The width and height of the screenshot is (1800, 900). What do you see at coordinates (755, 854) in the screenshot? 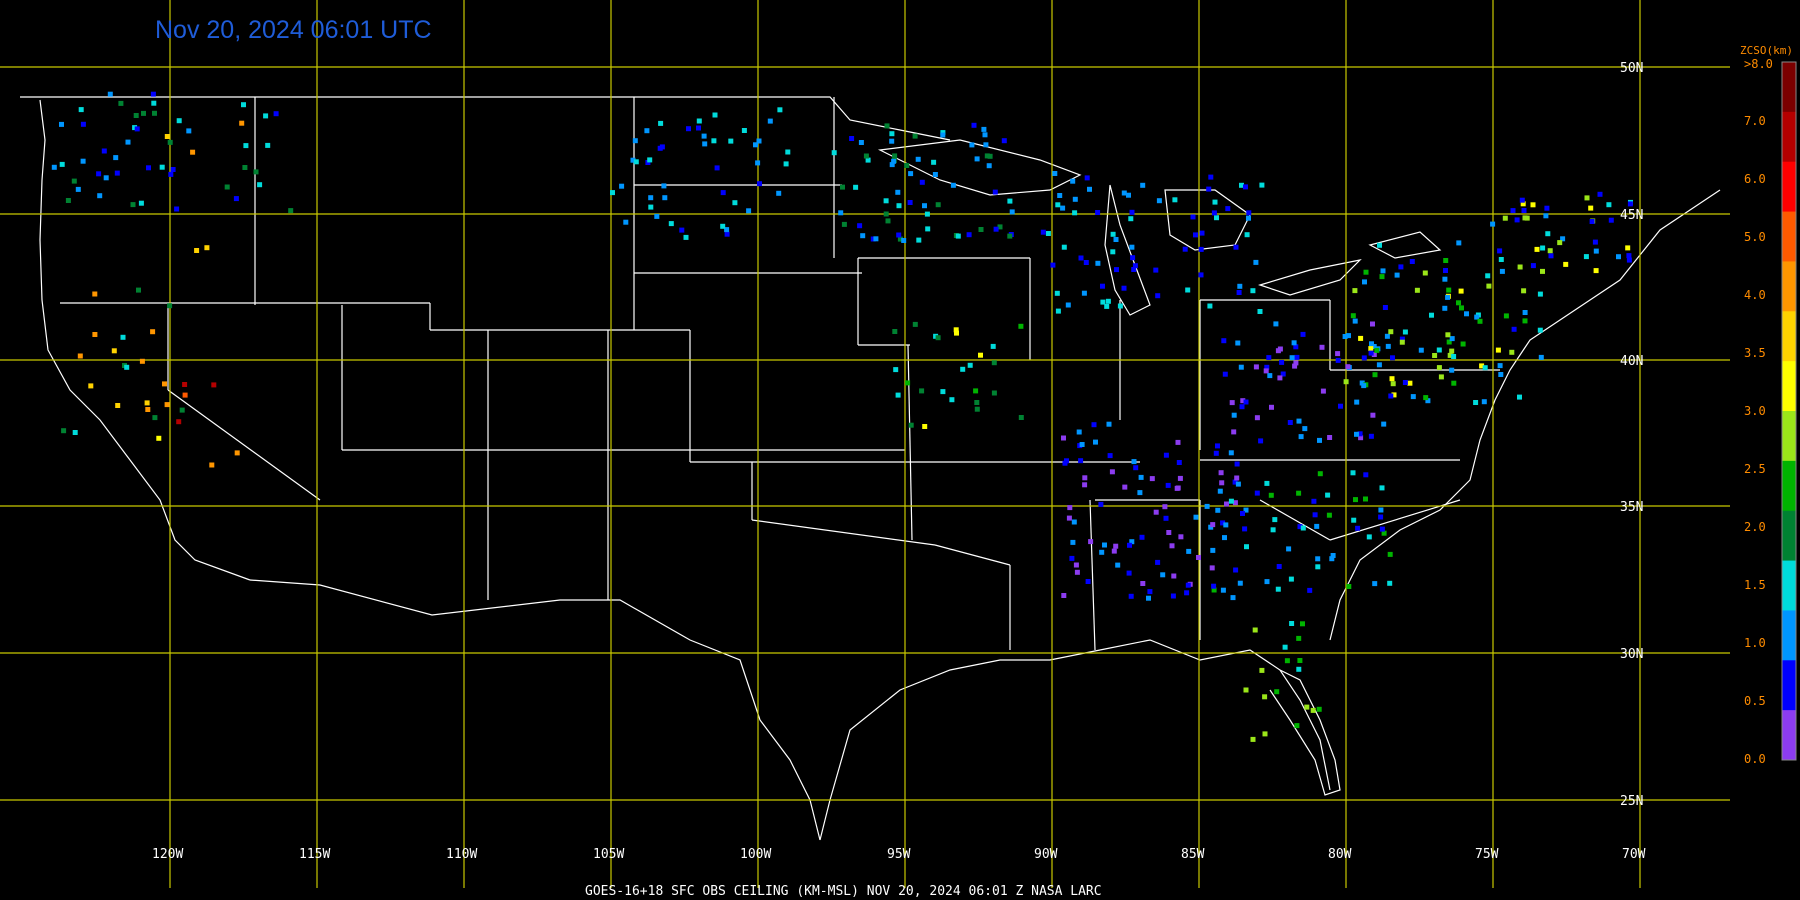
I see `longitude-label: 100W` at bounding box center [755, 854].